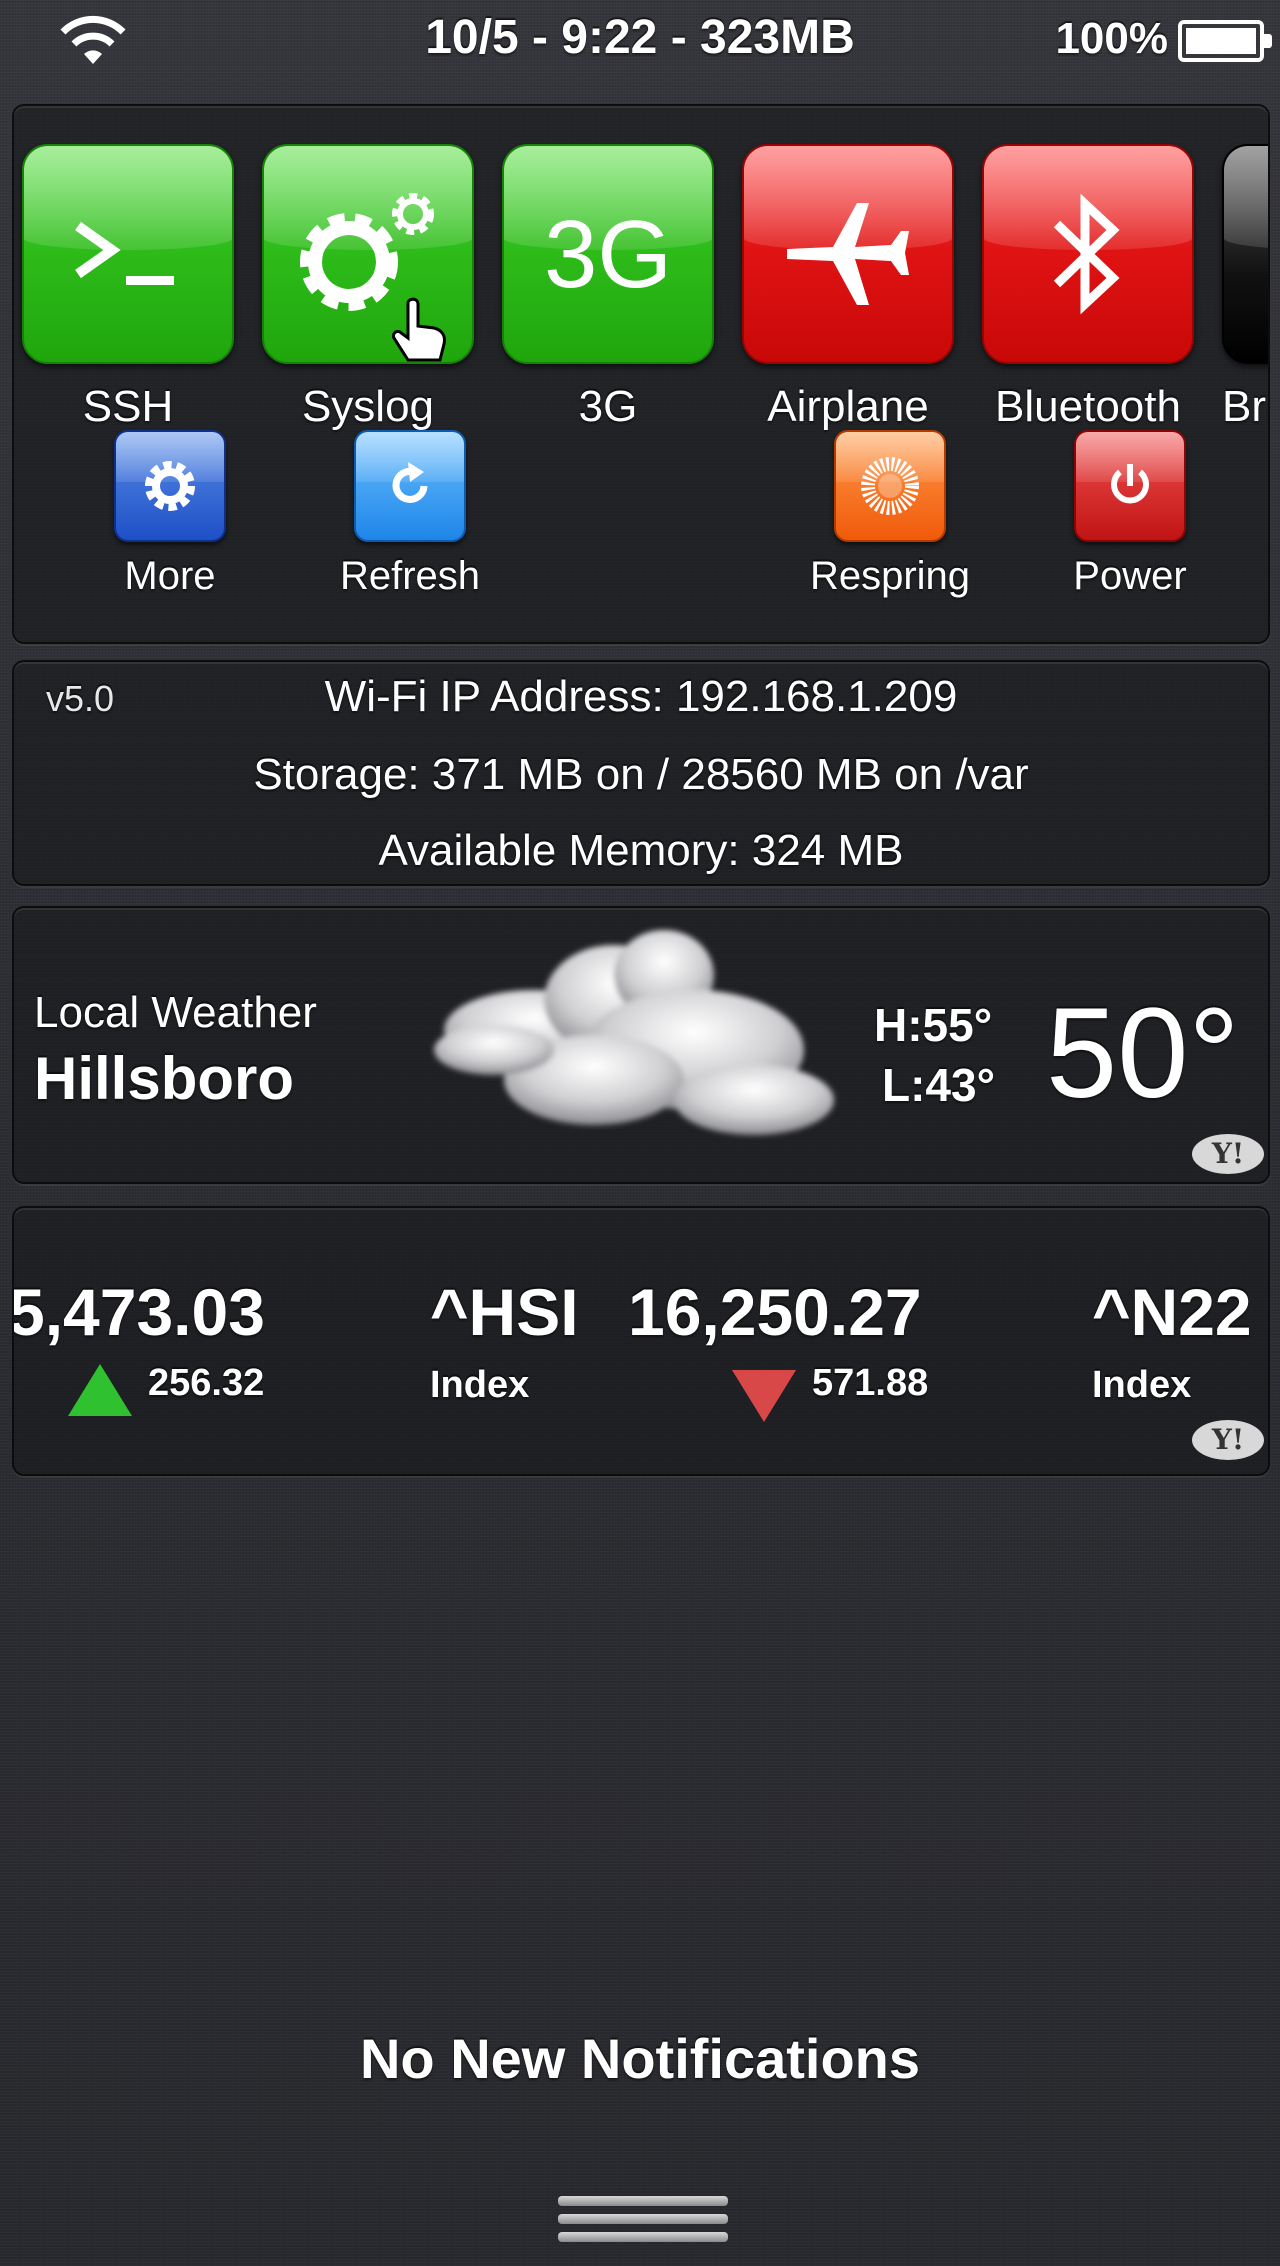 The image size is (1280, 2266). I want to click on ssh-button, so click(128, 254).